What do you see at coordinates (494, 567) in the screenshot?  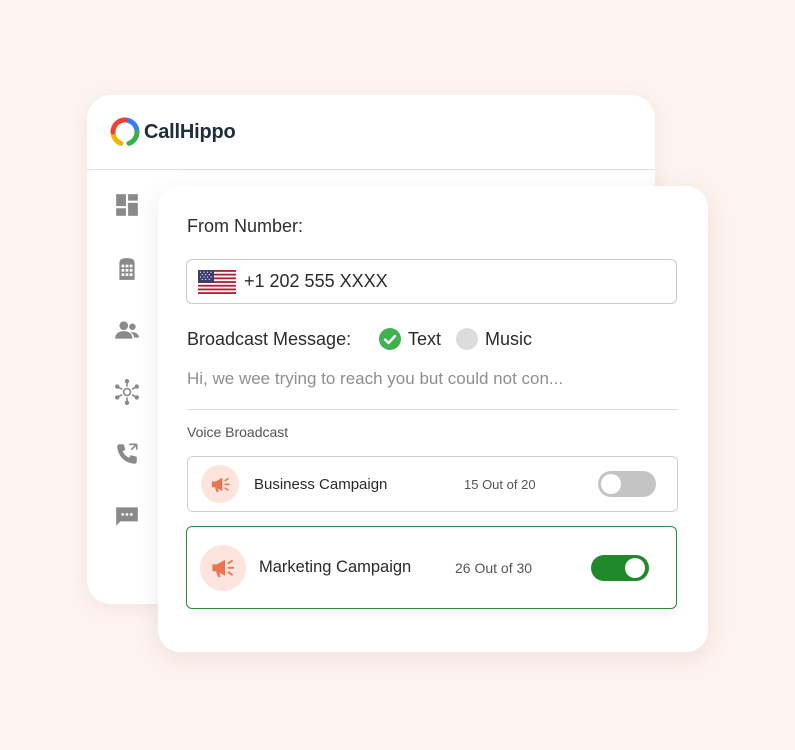 I see `campaign-count: 26 Out of 30` at bounding box center [494, 567].